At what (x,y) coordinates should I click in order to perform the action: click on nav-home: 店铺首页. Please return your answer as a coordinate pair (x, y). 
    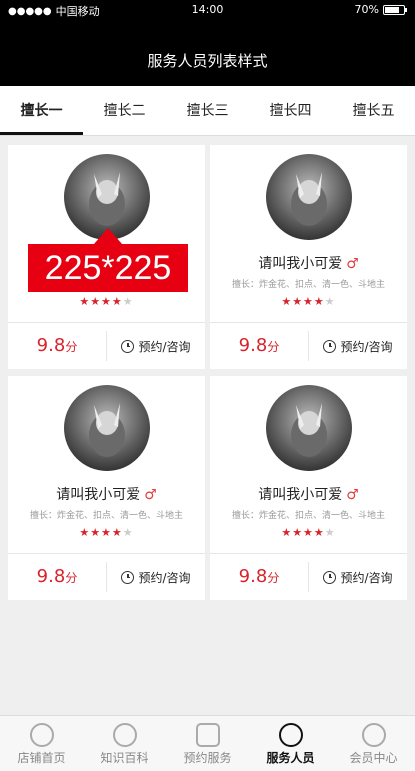
    Looking at the image, I should click on (41, 743).